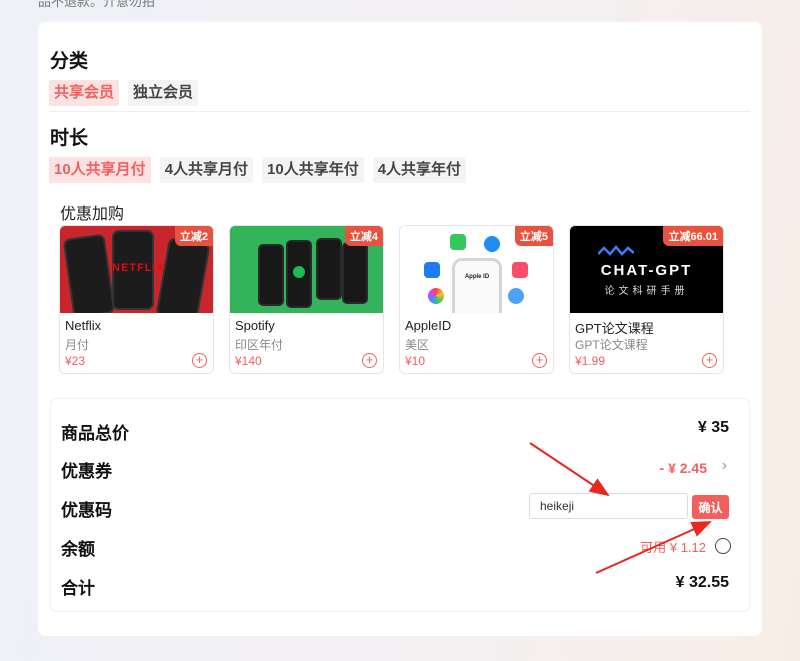 This screenshot has width=800, height=661. What do you see at coordinates (400, 468) in the screenshot?
I see `coupon-row: 优惠券 - ¥ 2.45 ›` at bounding box center [400, 468].